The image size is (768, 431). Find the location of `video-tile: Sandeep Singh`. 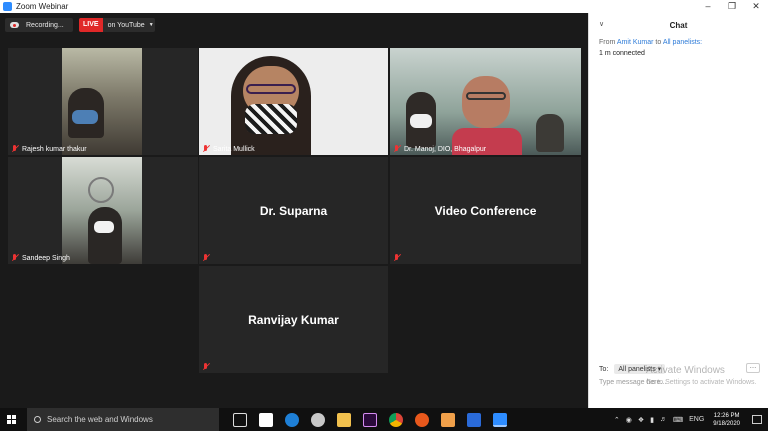

video-tile: Sandeep Singh is located at coordinates (103, 210).